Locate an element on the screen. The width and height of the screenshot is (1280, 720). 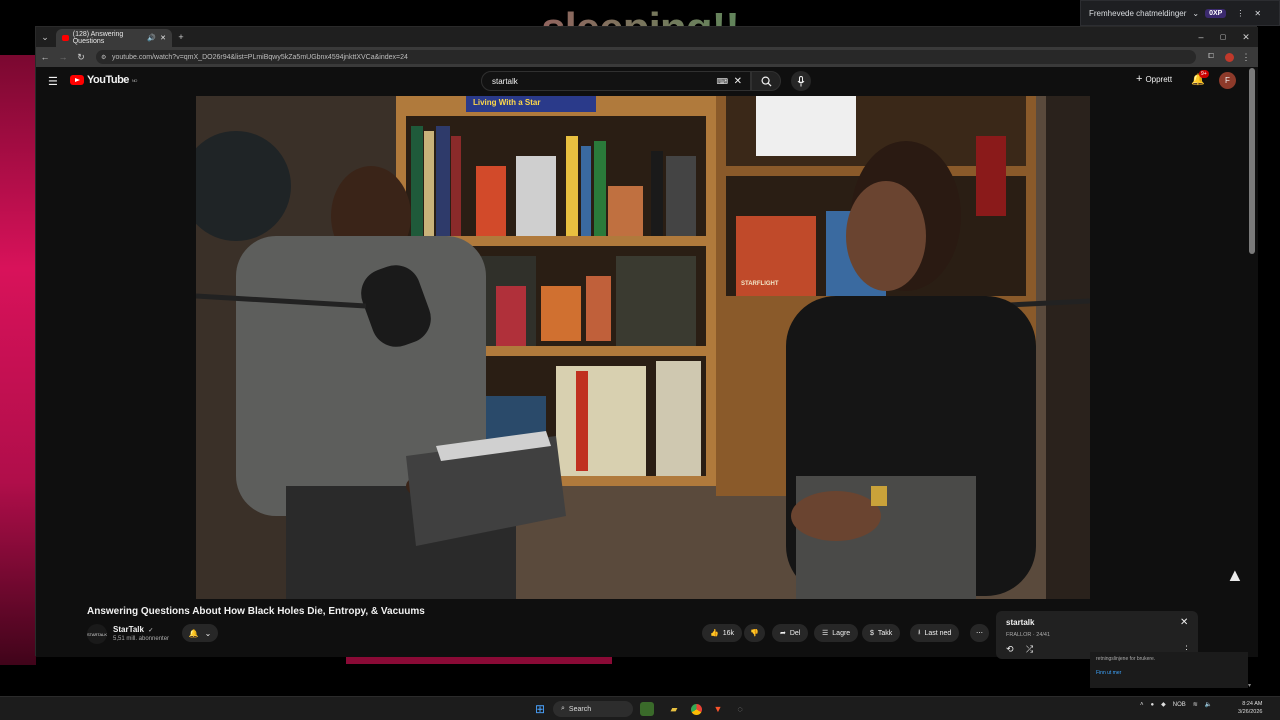
tray-app-icon: ● is located at coordinates (1153, 705).